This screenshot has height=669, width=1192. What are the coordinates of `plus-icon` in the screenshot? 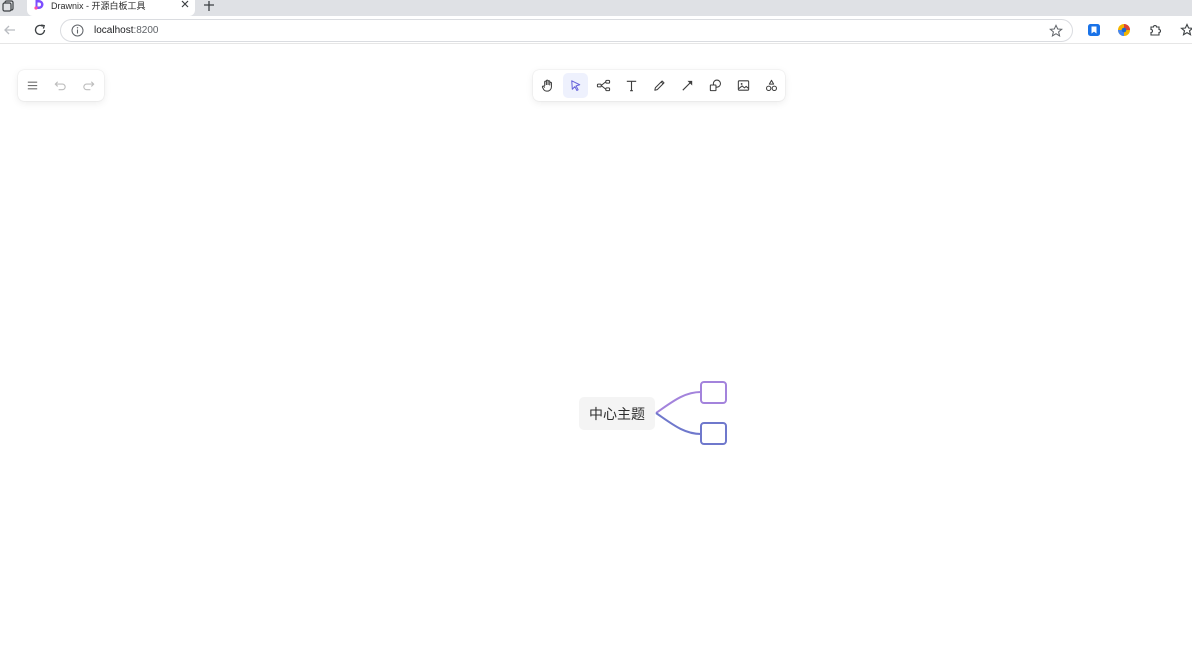 It's located at (209, 6).